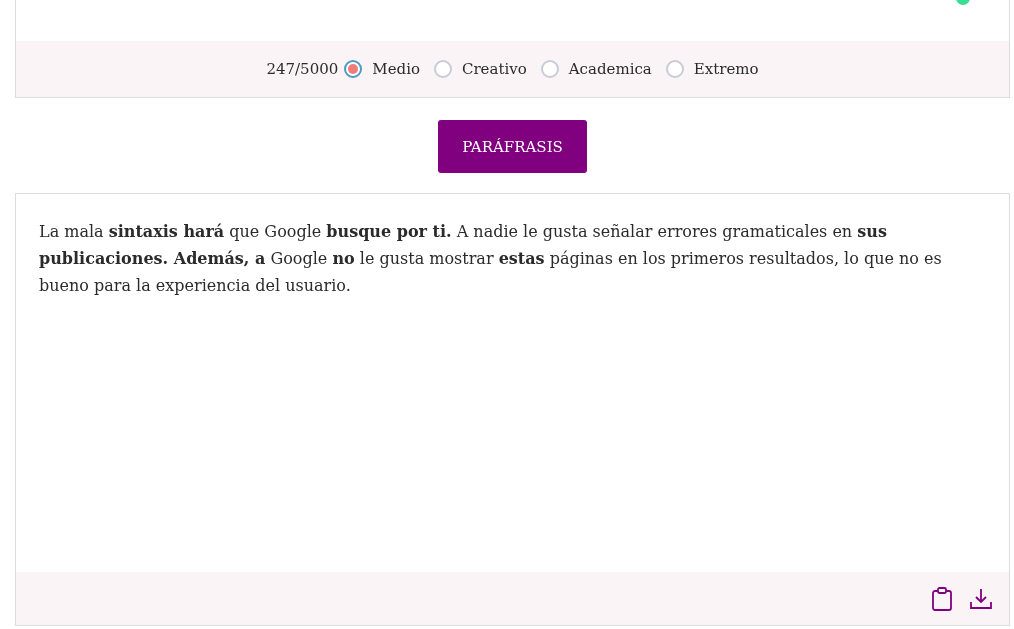 The height and width of the screenshot is (629, 1014). What do you see at coordinates (942, 598) in the screenshot?
I see `clipboard-icon` at bounding box center [942, 598].